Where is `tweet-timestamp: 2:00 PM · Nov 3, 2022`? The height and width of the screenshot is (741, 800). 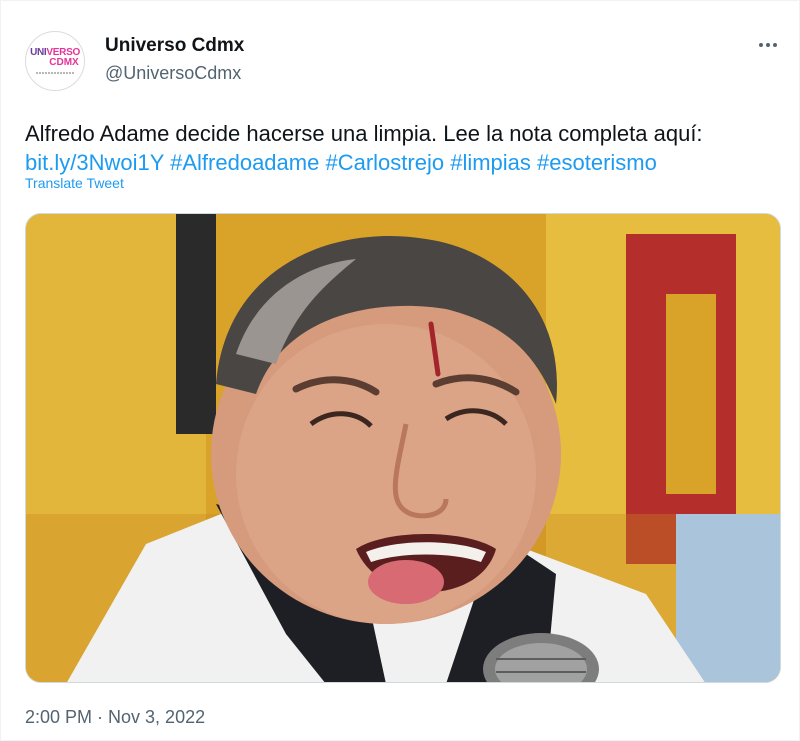 tweet-timestamp: 2:00 PM · Nov 3, 2022 is located at coordinates (115, 717).